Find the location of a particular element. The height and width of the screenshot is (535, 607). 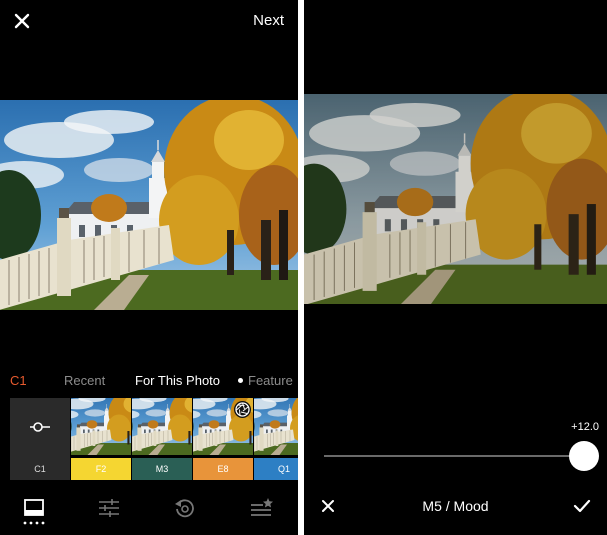

strength-slider-handle is located at coordinates (584, 456).